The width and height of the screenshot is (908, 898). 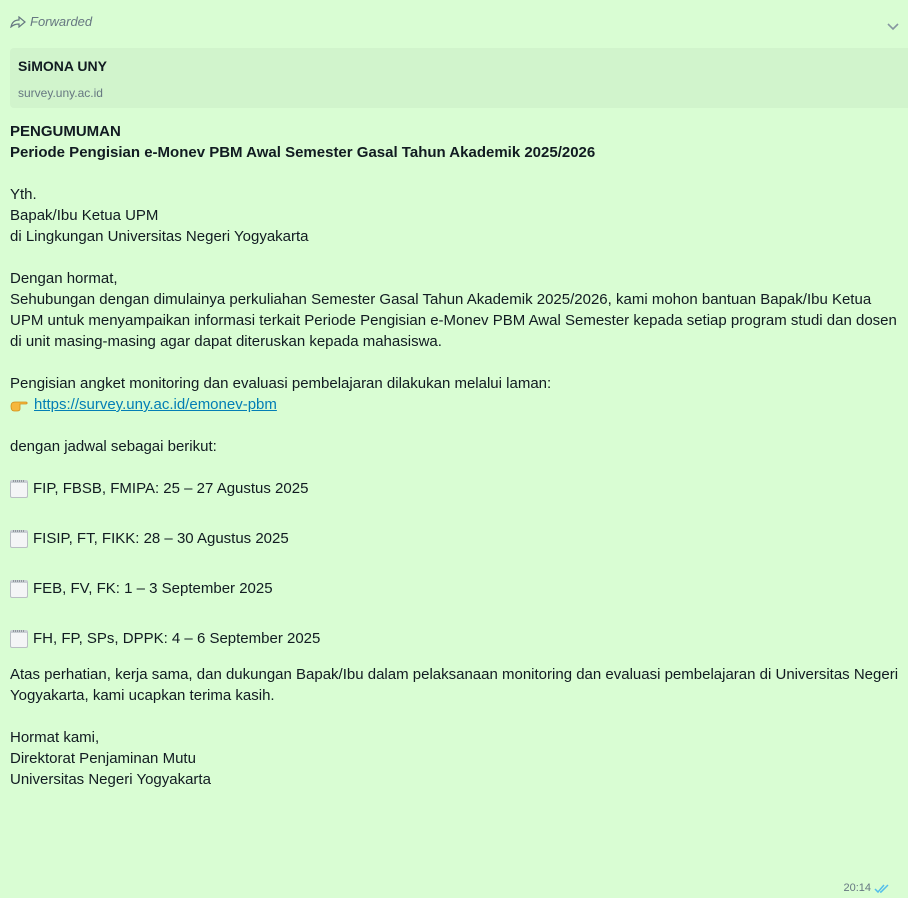 I want to click on pointing-hand-icon, so click(x=19, y=406).